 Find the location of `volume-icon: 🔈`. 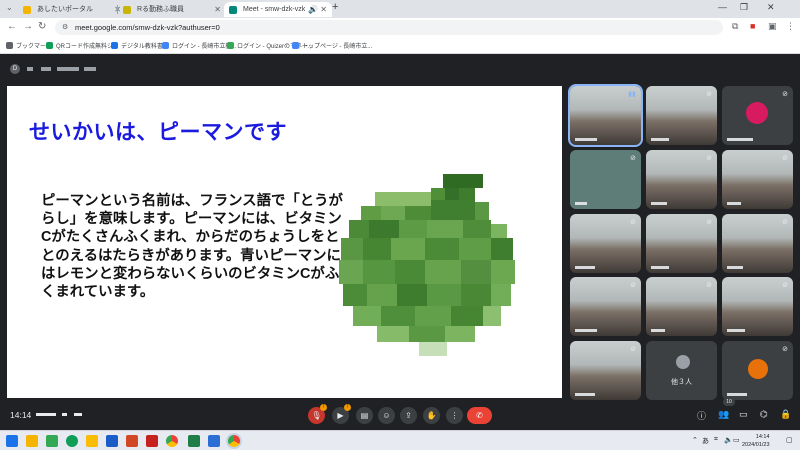

volume-icon: 🔈 is located at coordinates (728, 440).